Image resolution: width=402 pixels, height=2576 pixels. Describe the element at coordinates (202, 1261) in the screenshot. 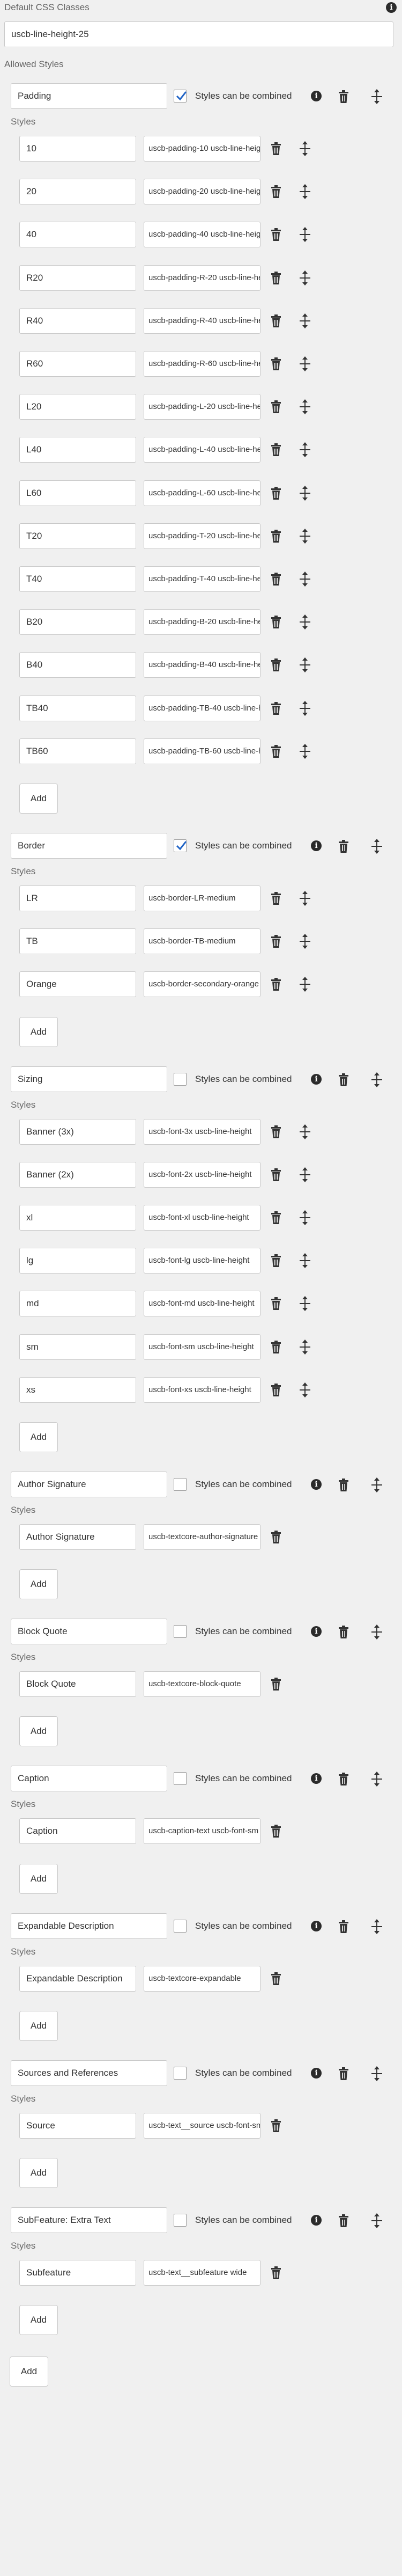

I see `style-classes-input: uscb-font-lg uscb-line-height` at that location.